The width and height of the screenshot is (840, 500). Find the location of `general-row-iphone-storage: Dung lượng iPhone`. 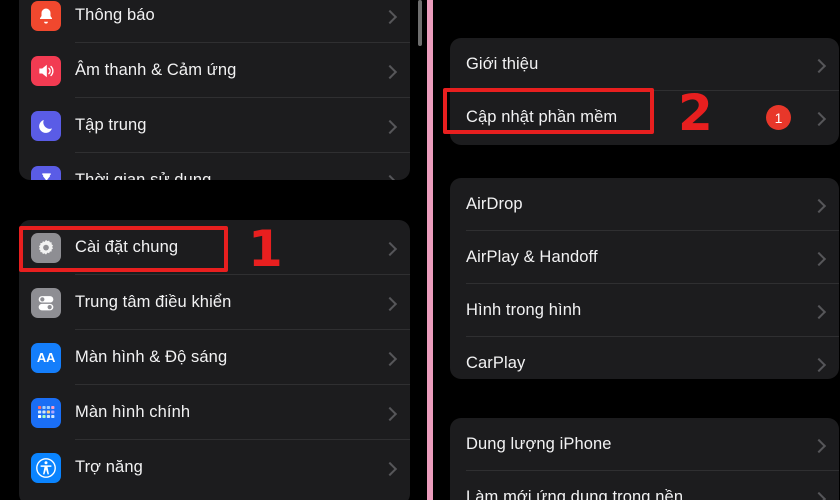

general-row-iphone-storage: Dung lượng iPhone is located at coordinates (644, 444).